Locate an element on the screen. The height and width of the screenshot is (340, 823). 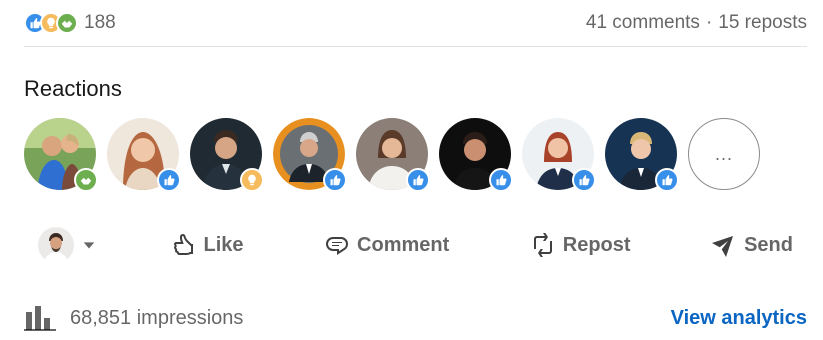
like-button: Like is located at coordinates (208, 245).